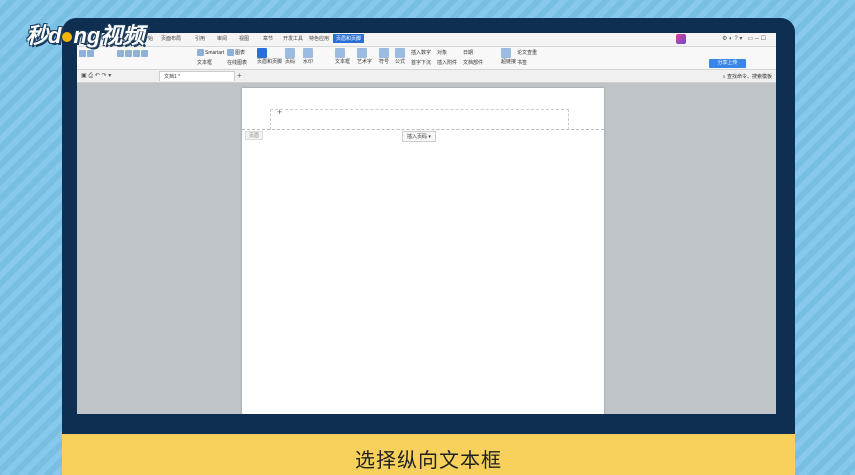  I want to click on screenshot-icon, so click(136, 53).